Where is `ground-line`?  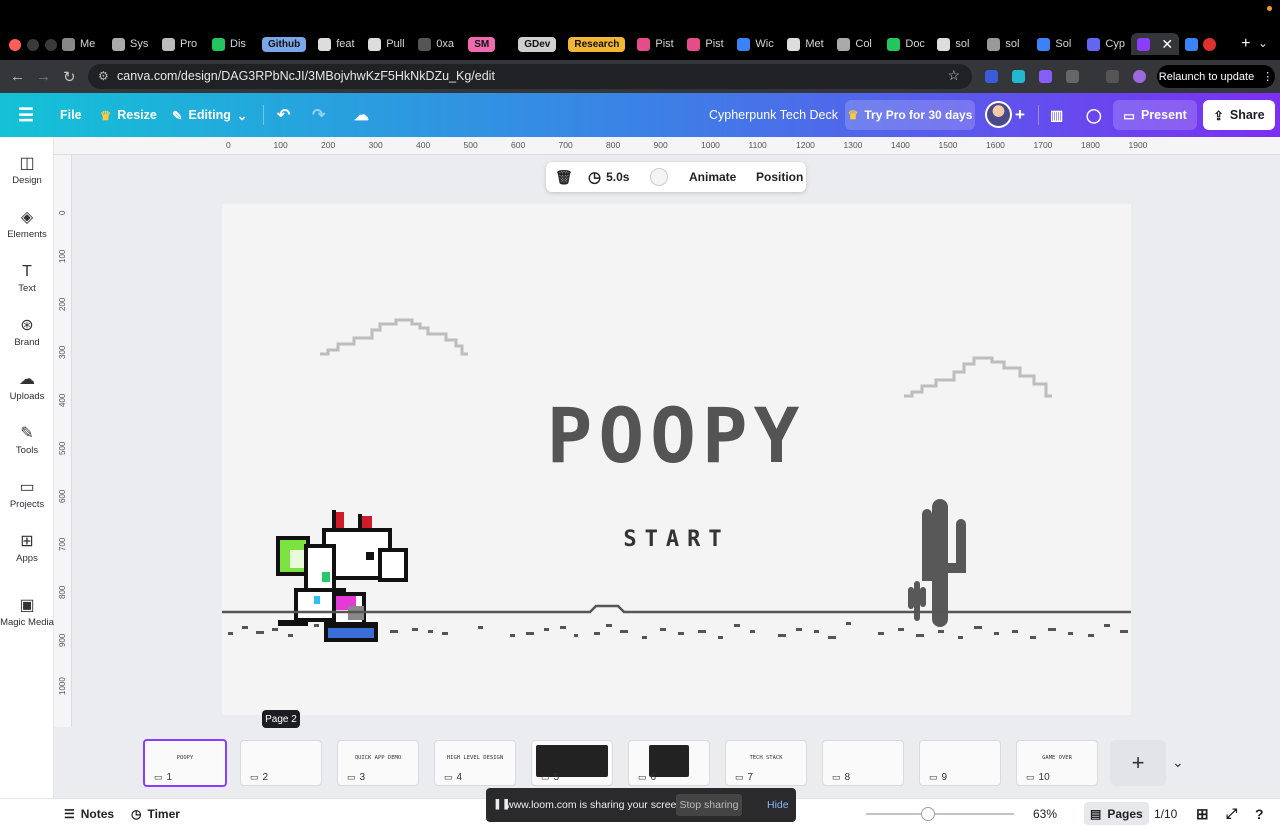 ground-line is located at coordinates (676, 625).